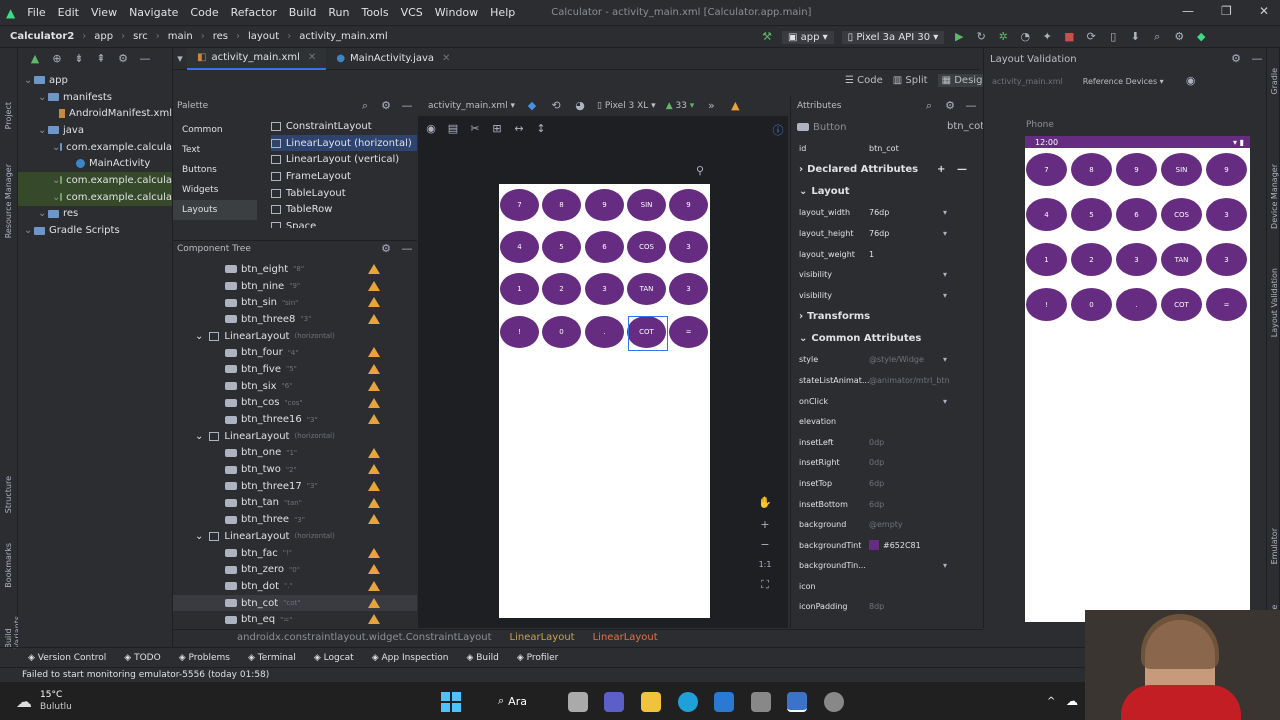  Describe the element at coordinates (604, 332) in the screenshot. I see `calc-button: .` at that location.